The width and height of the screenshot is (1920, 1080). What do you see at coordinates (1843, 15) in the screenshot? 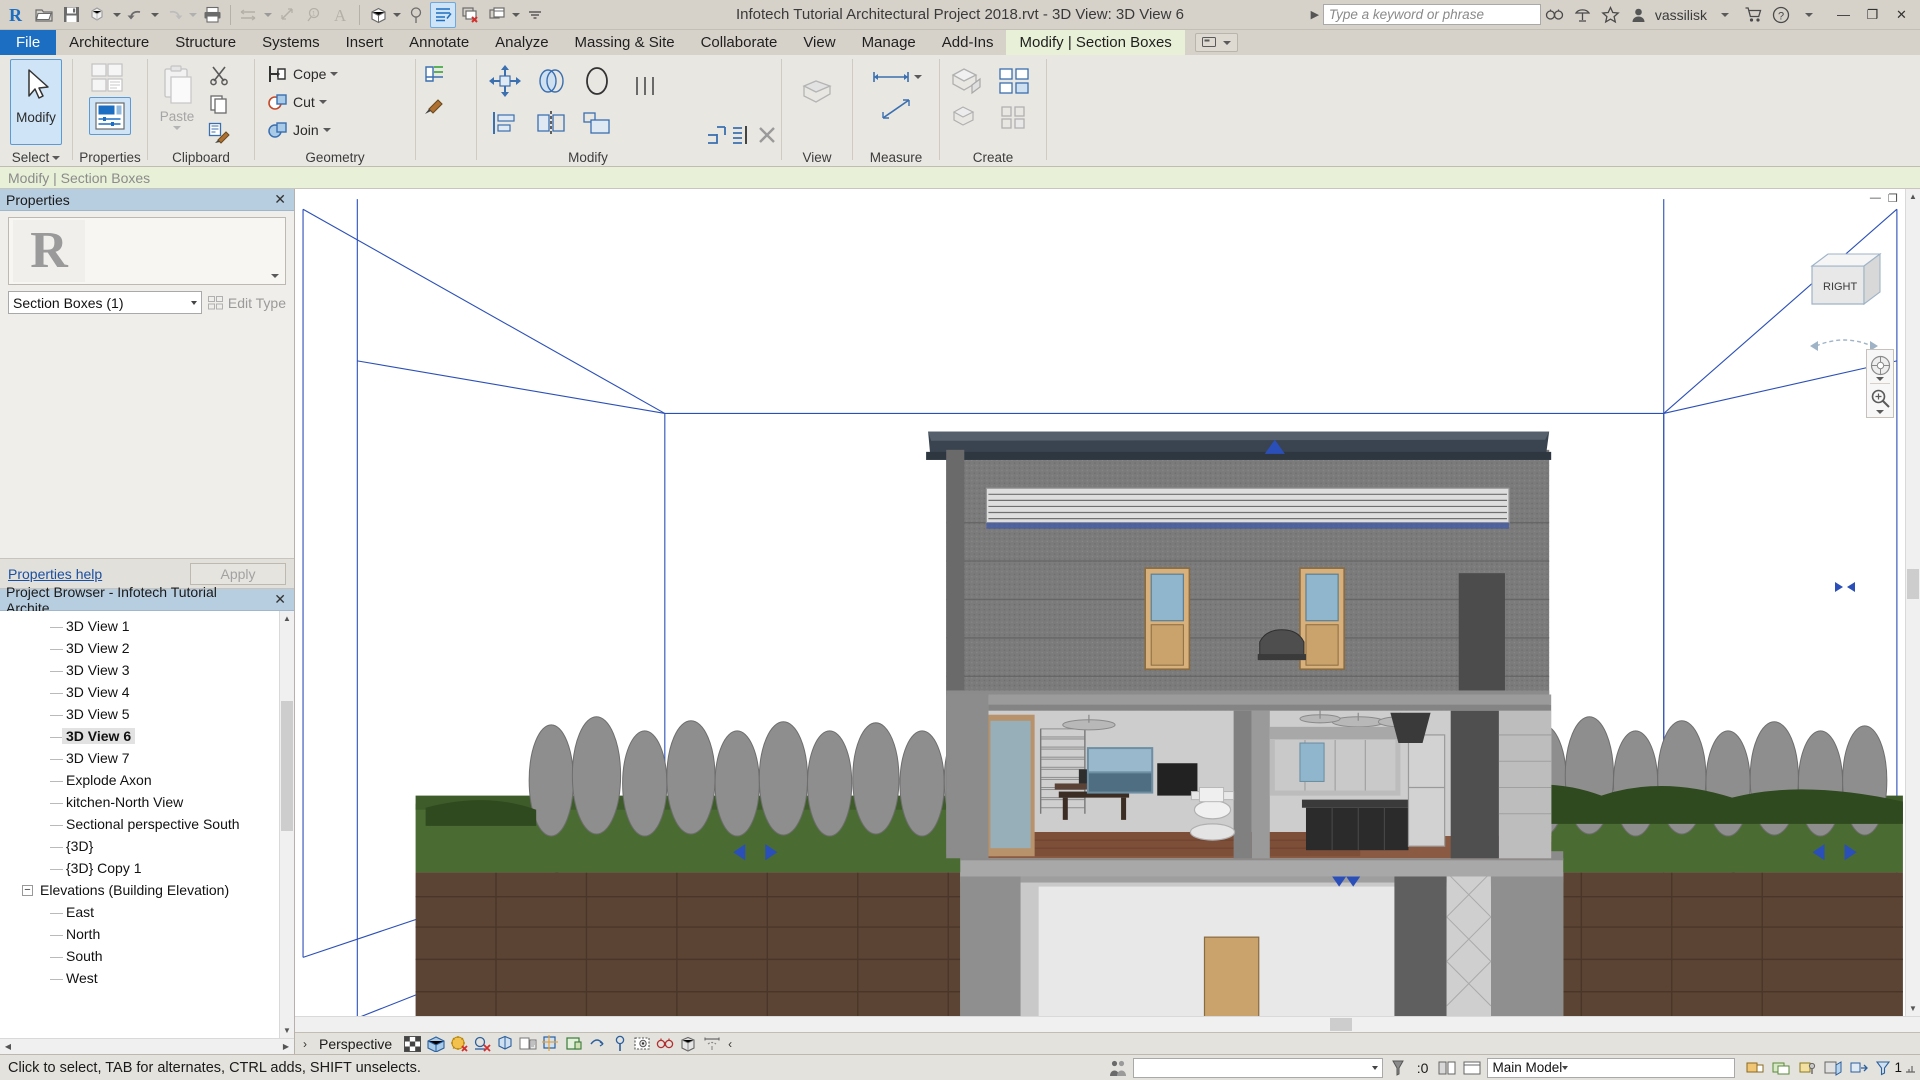
I see `minimize-button: —` at bounding box center [1843, 15].